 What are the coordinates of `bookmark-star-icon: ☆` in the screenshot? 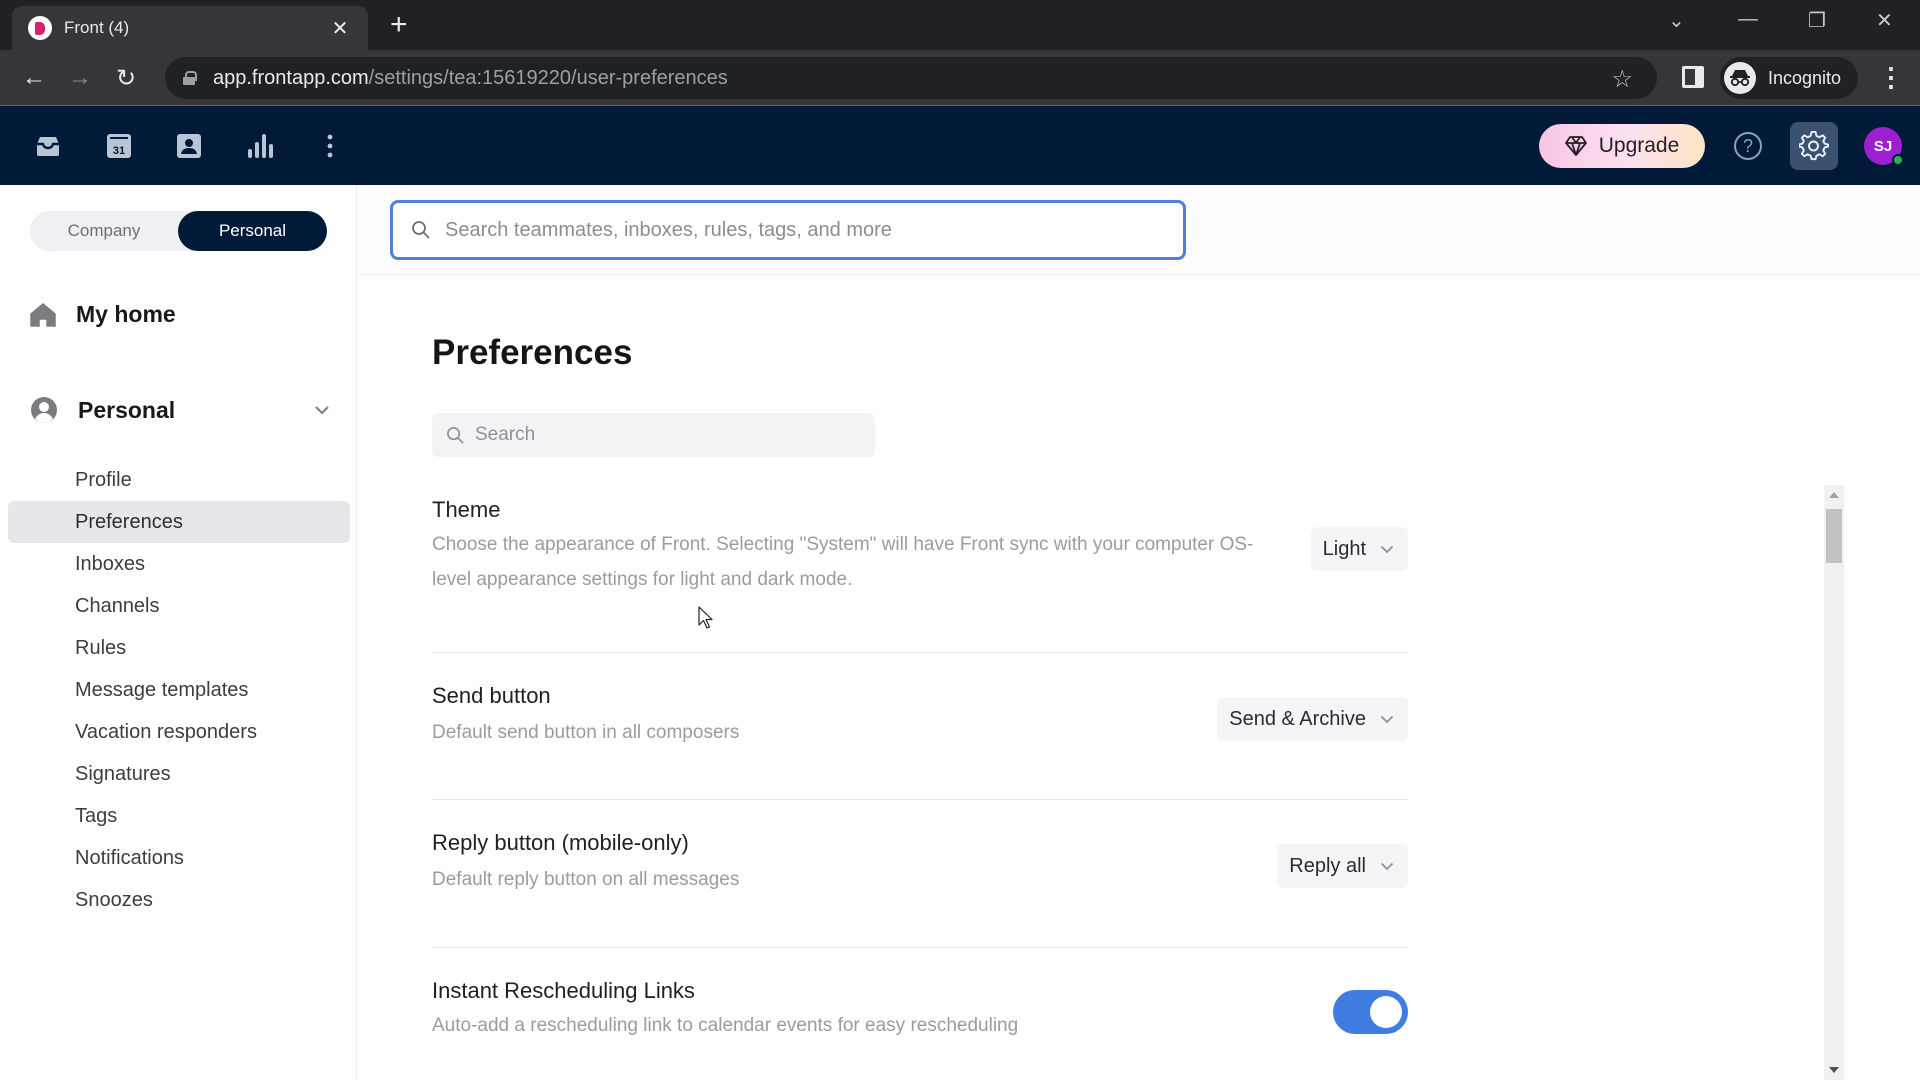 It's located at (1622, 79).